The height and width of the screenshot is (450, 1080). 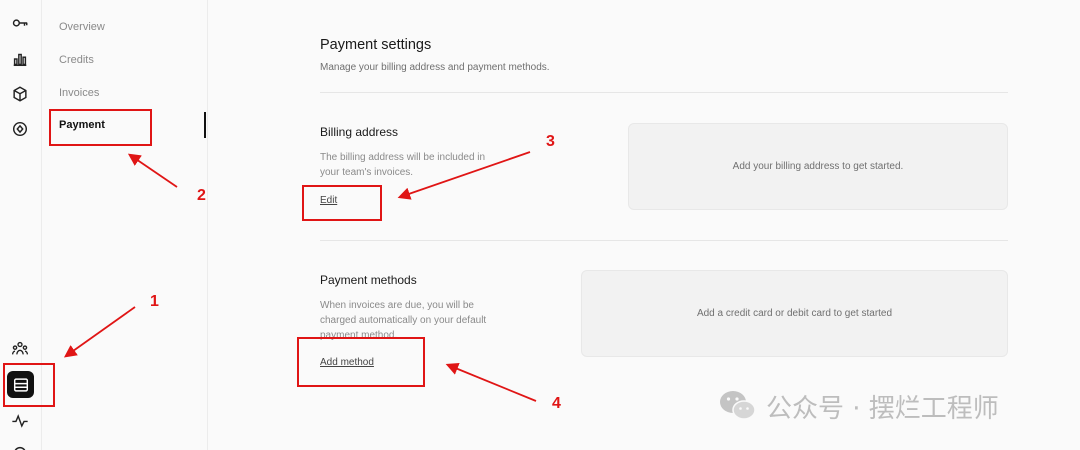 I want to click on bar-chart-icon, so click(x=20, y=59).